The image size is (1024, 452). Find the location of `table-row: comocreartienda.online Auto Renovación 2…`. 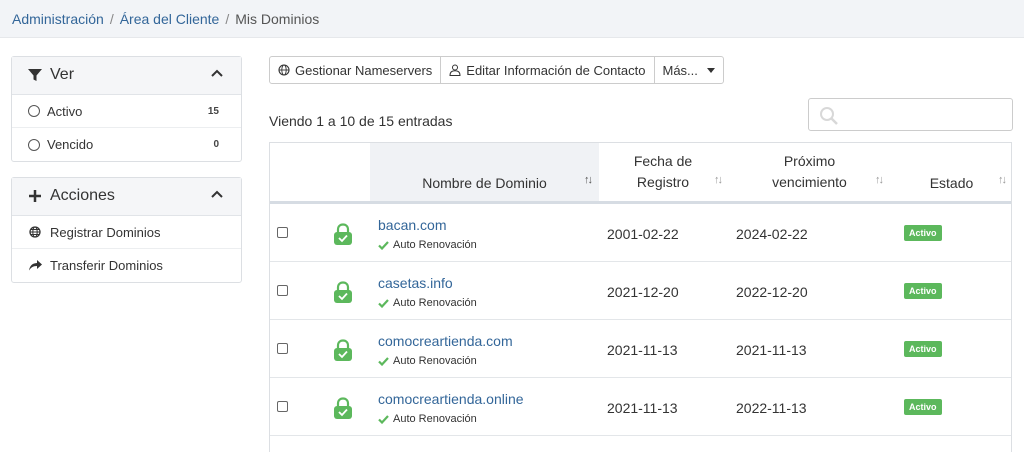

table-row: comocreartienda.online Auto Renovación 2… is located at coordinates (640, 407).